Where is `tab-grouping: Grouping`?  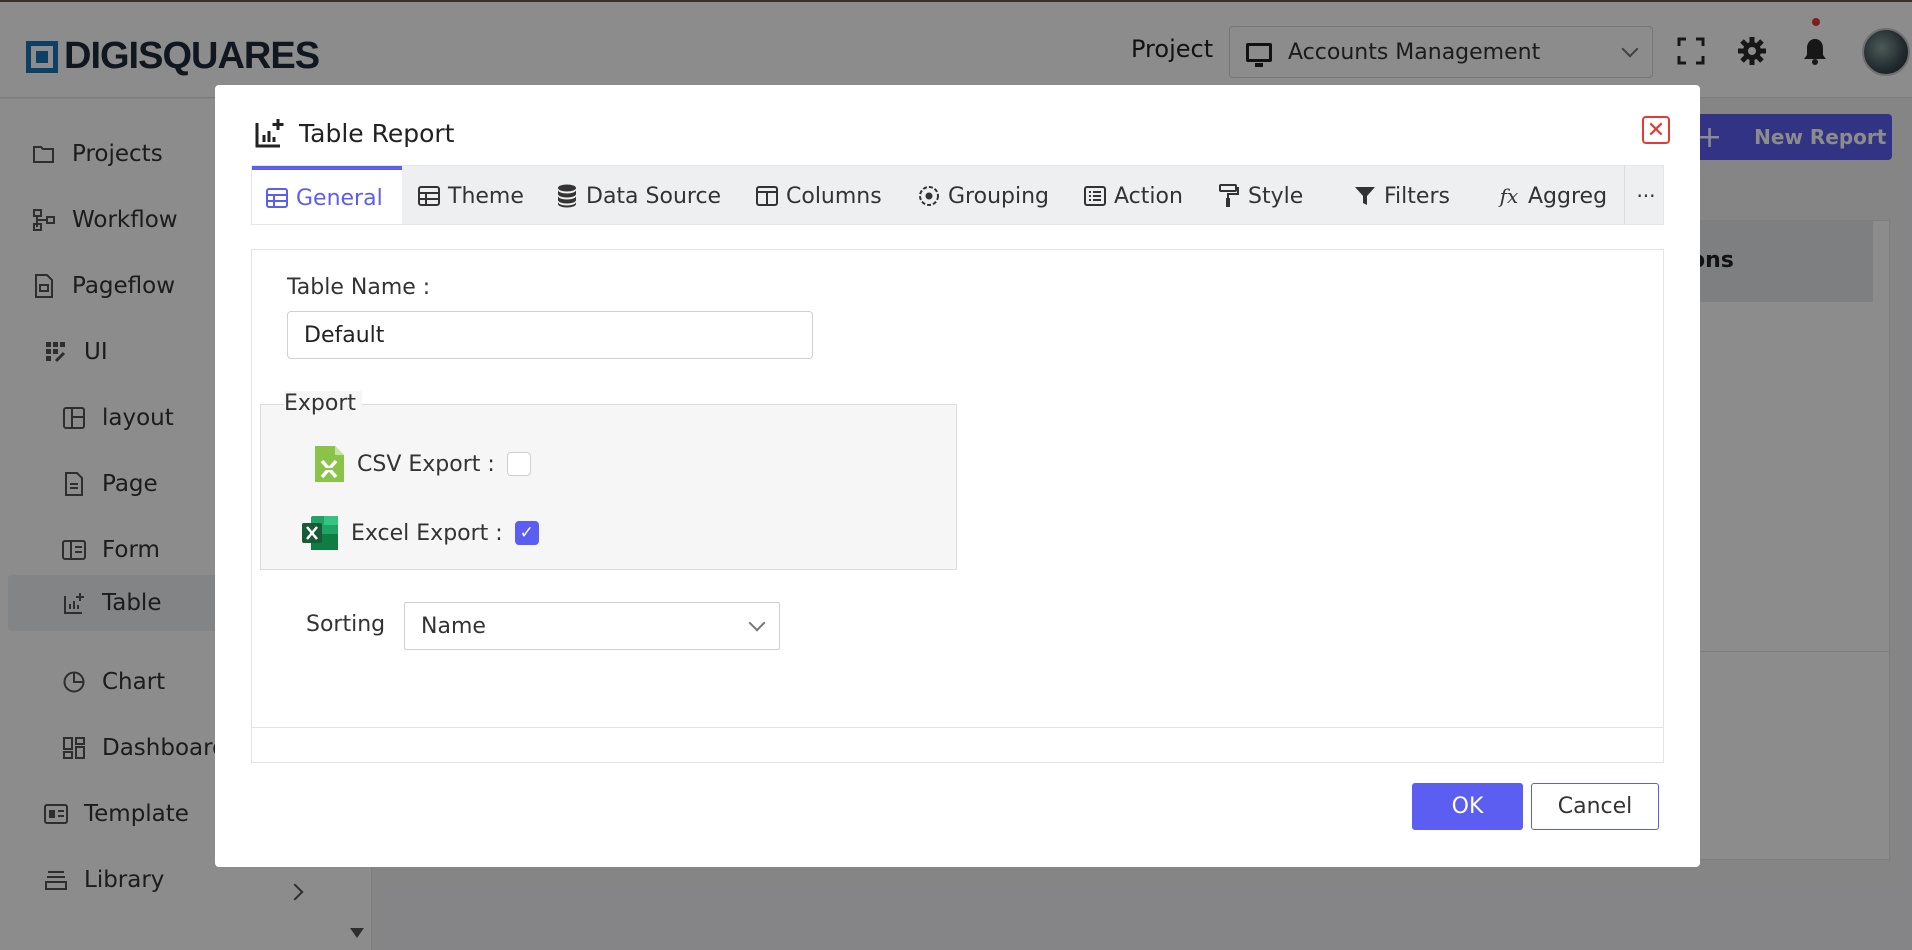
tab-grouping: Grouping is located at coordinates (983, 195).